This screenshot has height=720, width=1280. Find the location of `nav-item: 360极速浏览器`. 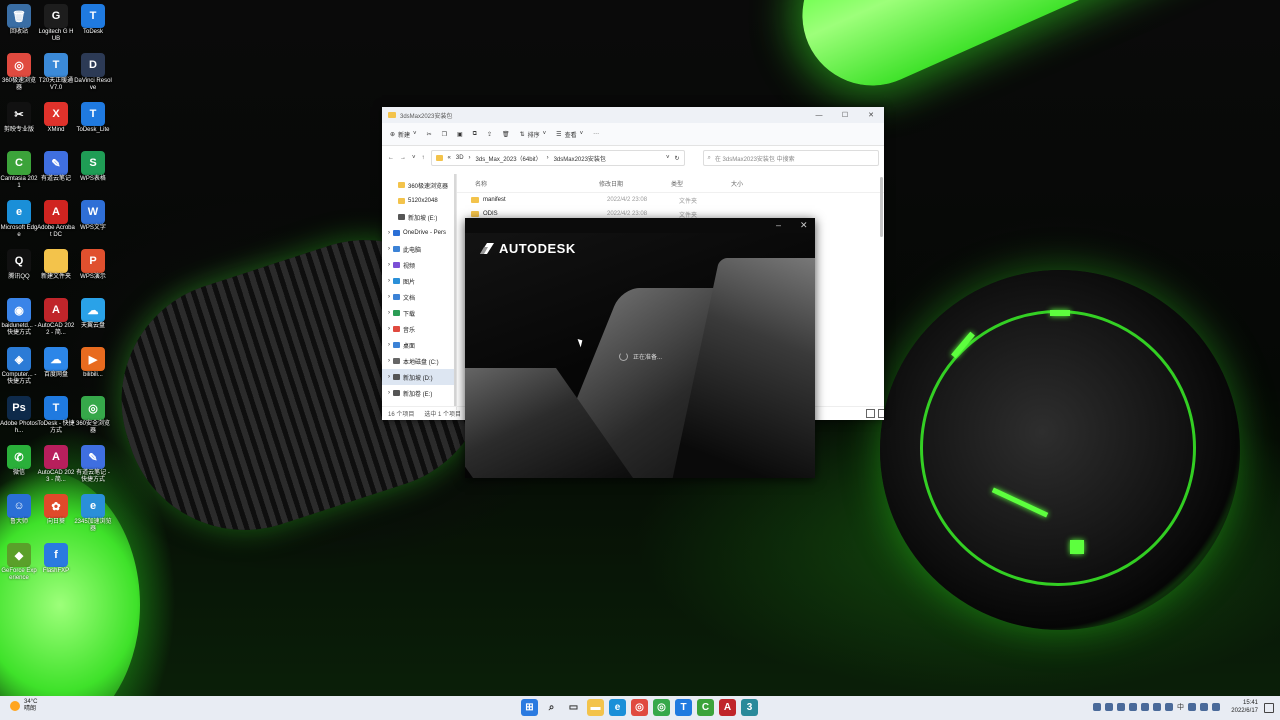

nav-item: 360极速浏览器 is located at coordinates (419, 185).